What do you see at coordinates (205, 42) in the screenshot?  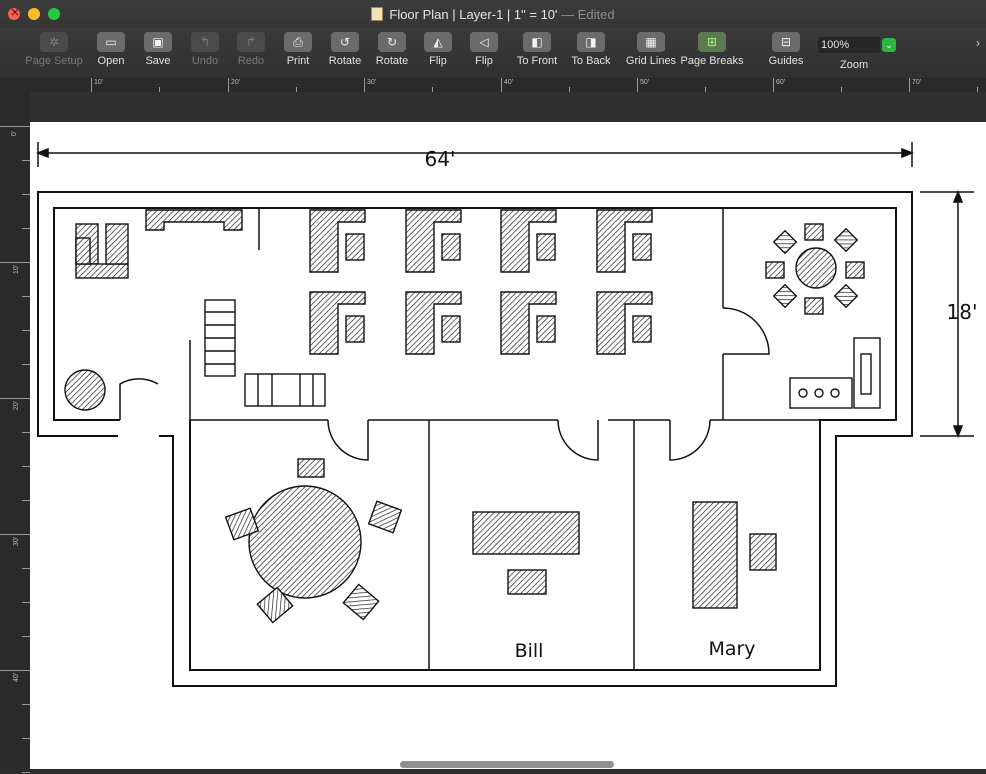 I see `undo-arrow-icon: ↰` at bounding box center [205, 42].